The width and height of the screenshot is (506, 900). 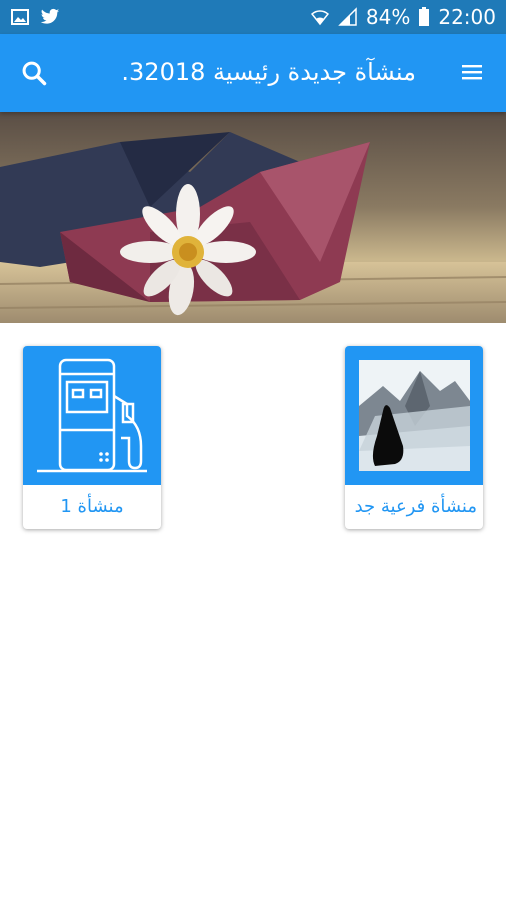 What do you see at coordinates (467, 17) in the screenshot?
I see `status-time: 22:00` at bounding box center [467, 17].